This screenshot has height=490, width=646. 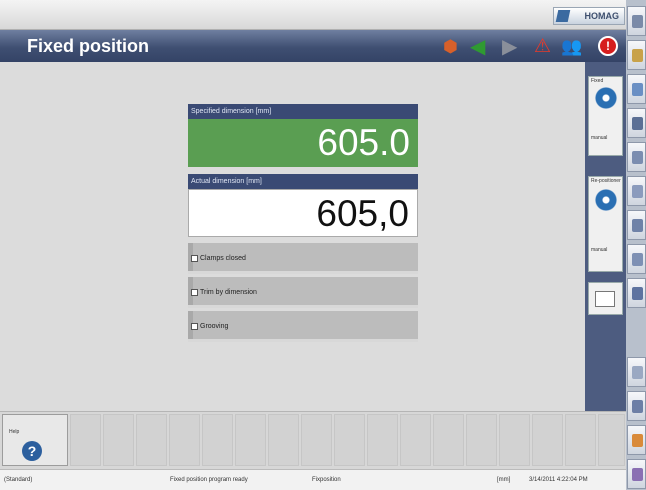 I want to click on fixed-panel: Fixed manual, so click(x=605, y=116).